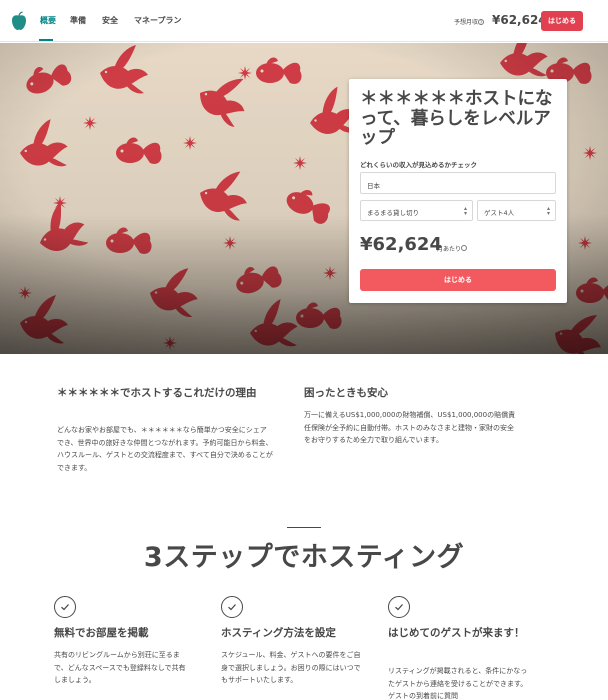  I want to click on active-tab-indicator, so click(46, 40).